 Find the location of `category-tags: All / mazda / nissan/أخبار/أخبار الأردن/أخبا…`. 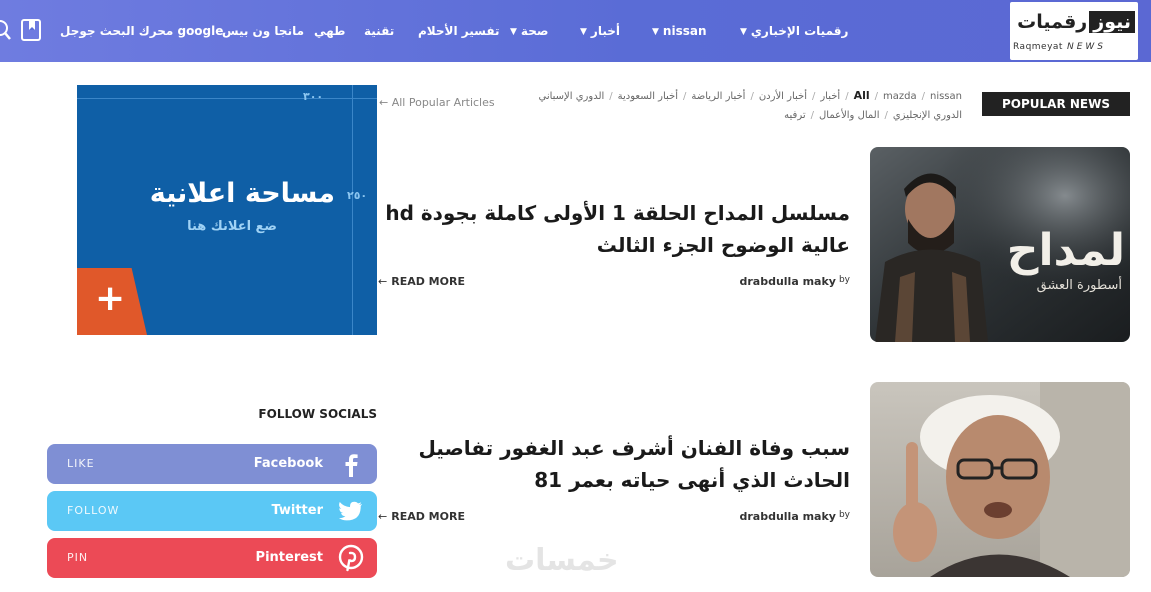

category-tags: All / mazda / nissan/أخبار/أخبار الأردن/أخبا… is located at coordinates (750, 105).